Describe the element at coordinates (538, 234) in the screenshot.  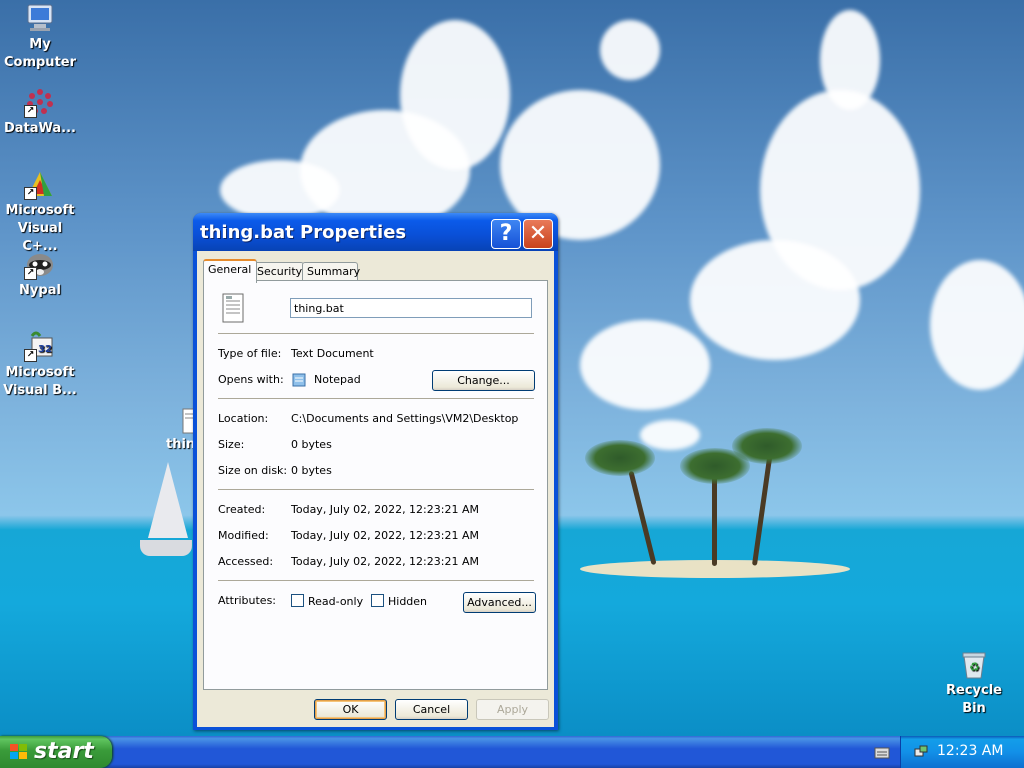
I see `close-button: ✕` at that location.